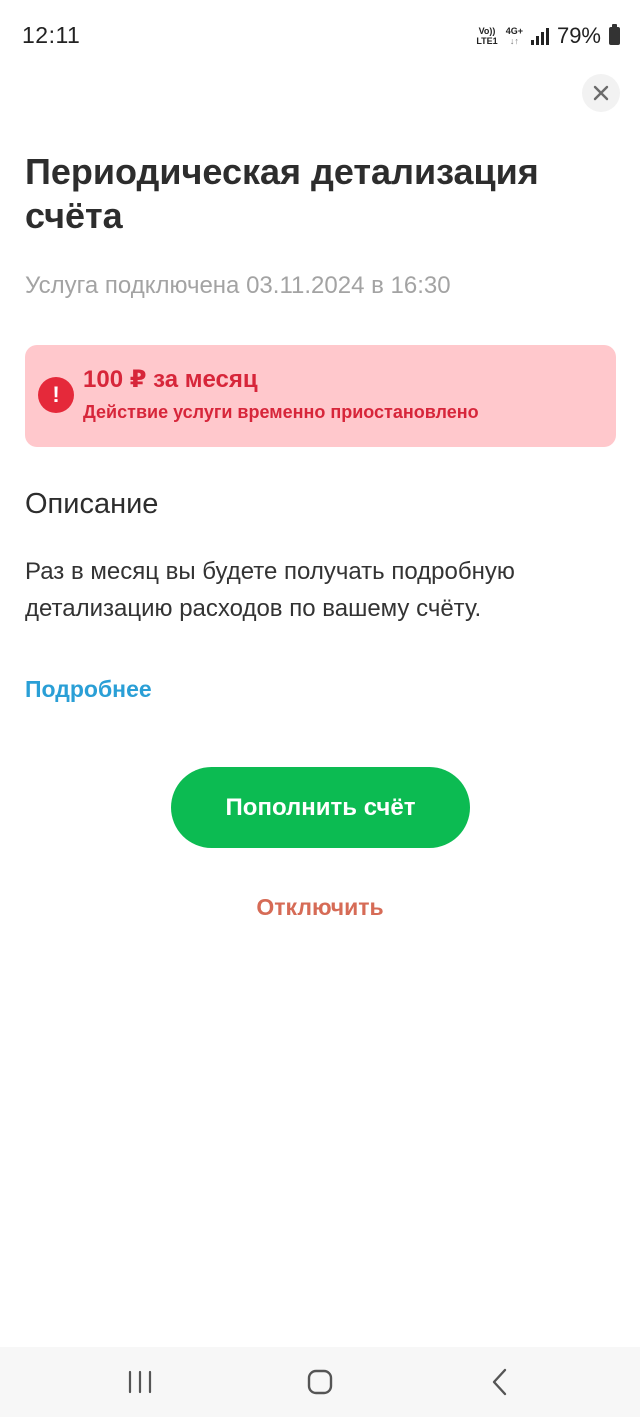 The width and height of the screenshot is (640, 1417). I want to click on battery-icon, so click(614, 34).